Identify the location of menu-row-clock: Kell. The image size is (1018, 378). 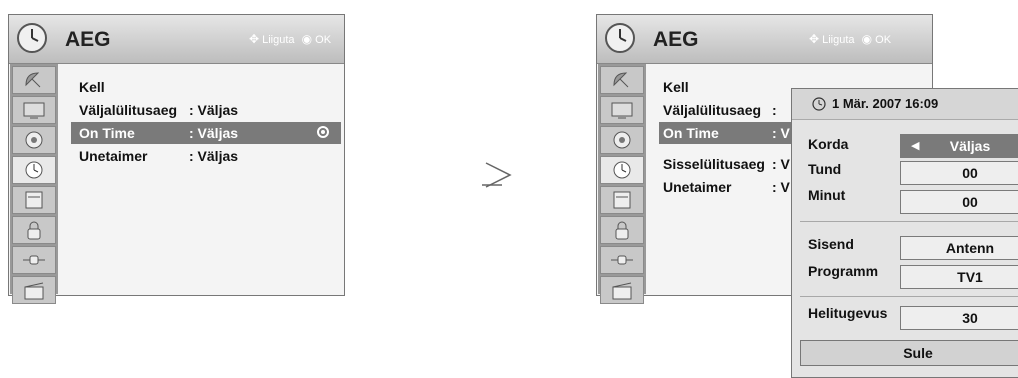
(206, 87).